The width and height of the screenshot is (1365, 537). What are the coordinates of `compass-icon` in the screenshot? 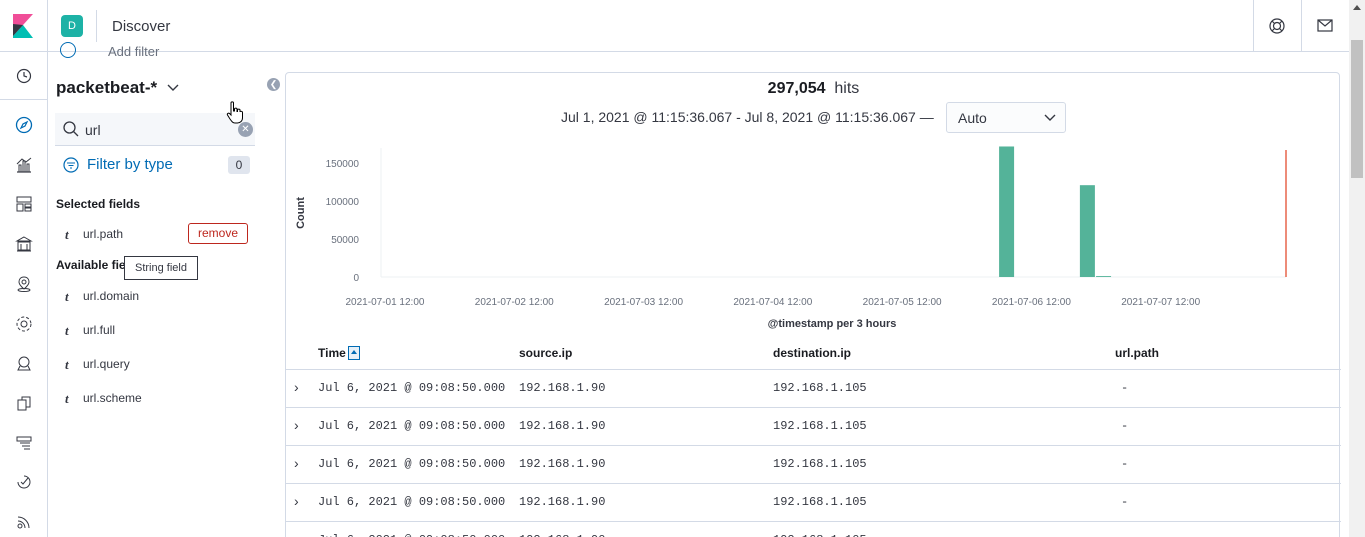 It's located at (23, 125).